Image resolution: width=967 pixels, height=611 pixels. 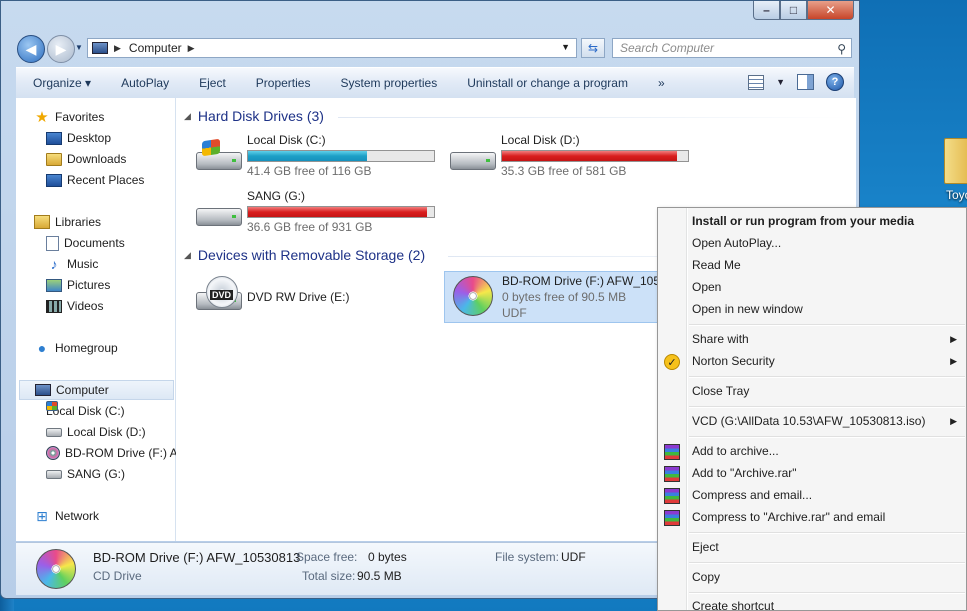 I want to click on address-dropdown-icon: ▼, so click(x=565, y=47).